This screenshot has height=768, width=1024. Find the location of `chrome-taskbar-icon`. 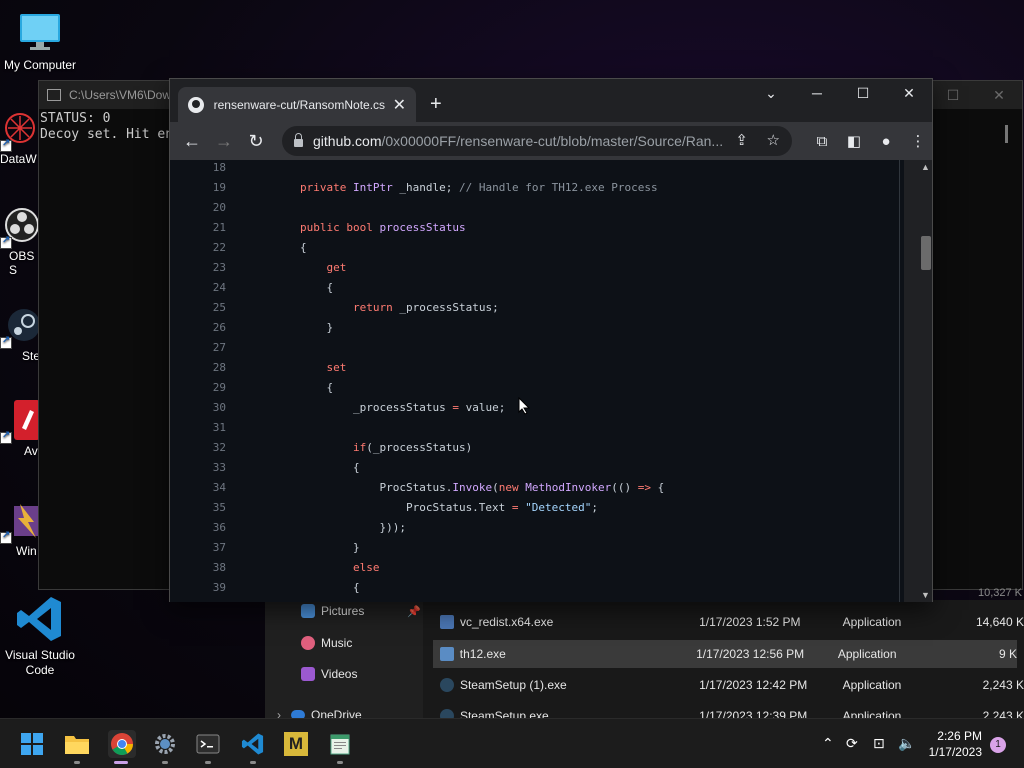

chrome-taskbar-icon is located at coordinates (122, 744).